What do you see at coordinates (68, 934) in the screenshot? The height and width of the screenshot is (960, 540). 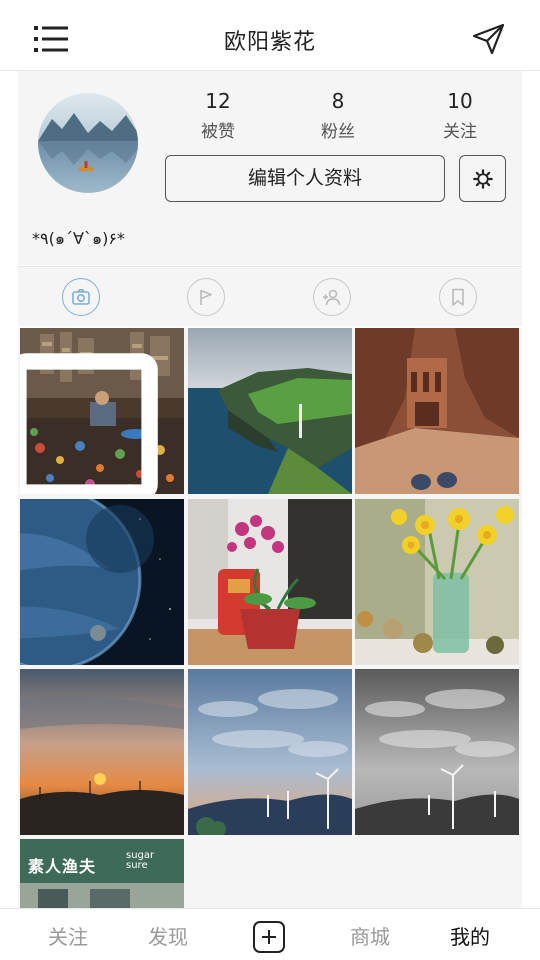 I see `nav-follow: 关注` at bounding box center [68, 934].